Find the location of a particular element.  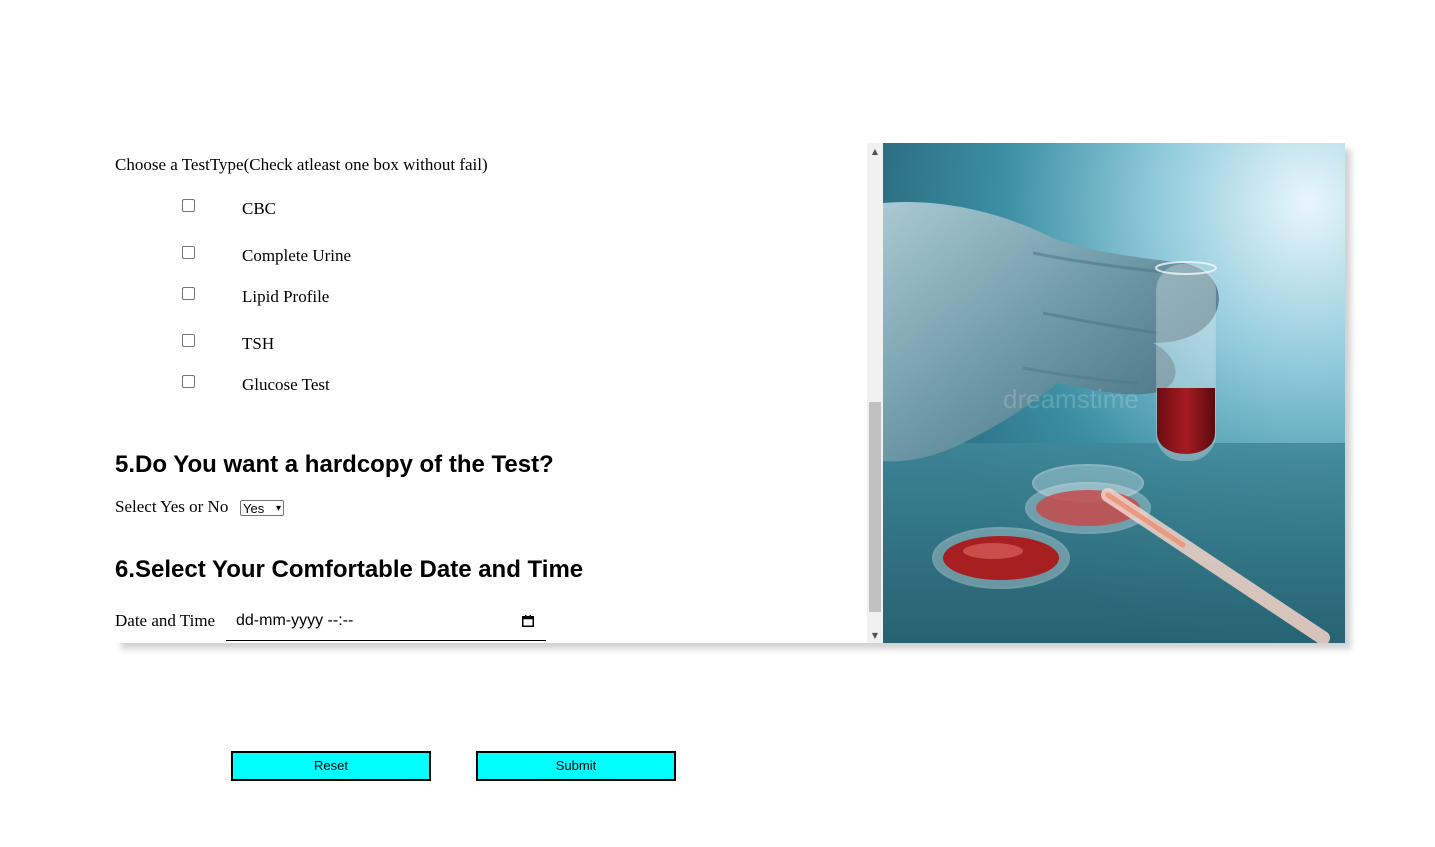

hardcopy-select: Yes ▾ is located at coordinates (262, 508).